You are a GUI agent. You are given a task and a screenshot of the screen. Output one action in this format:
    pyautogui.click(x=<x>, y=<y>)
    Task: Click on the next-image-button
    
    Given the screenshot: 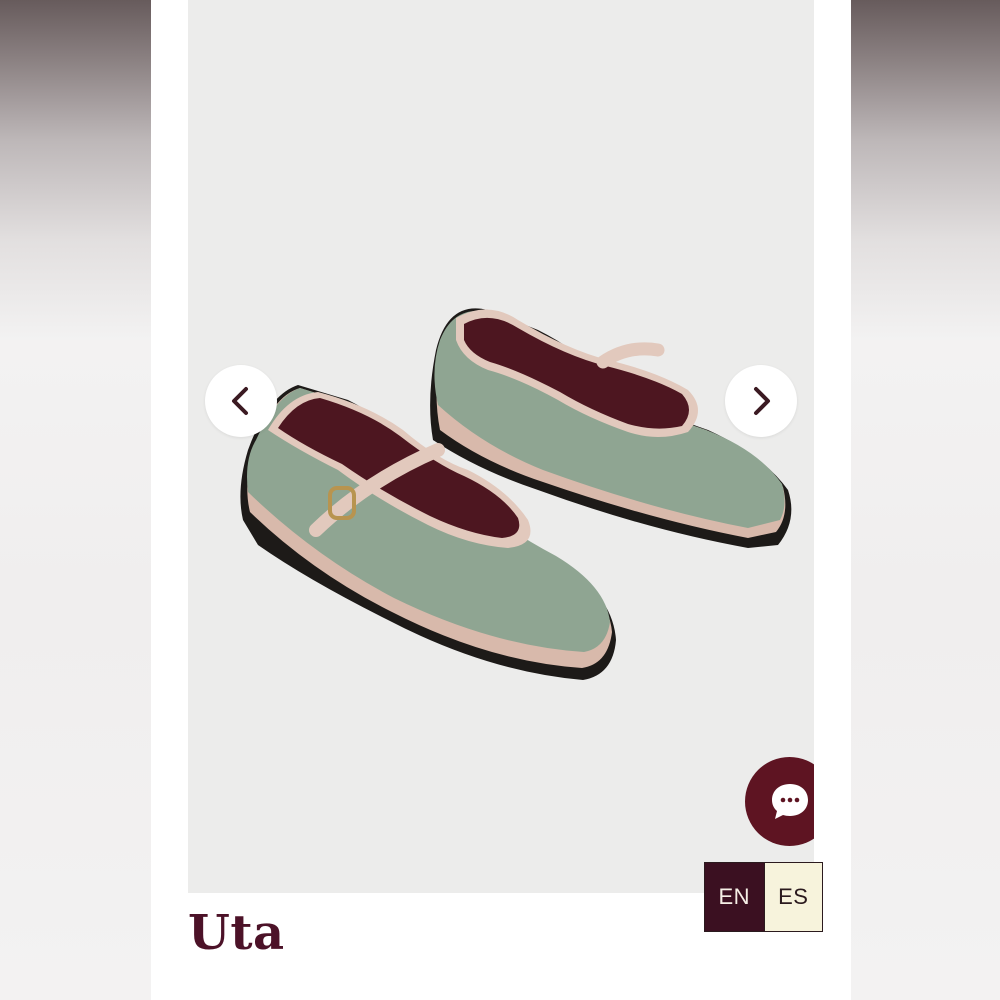 What is the action you would take?
    pyautogui.click(x=761, y=401)
    